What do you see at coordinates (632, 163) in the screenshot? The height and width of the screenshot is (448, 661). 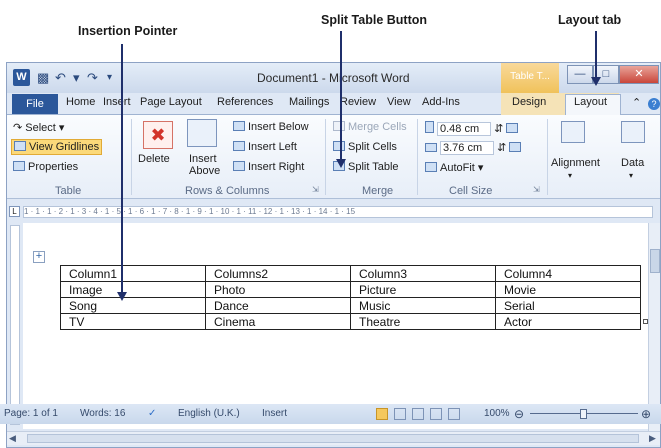 I see `data-button: Data` at bounding box center [632, 163].